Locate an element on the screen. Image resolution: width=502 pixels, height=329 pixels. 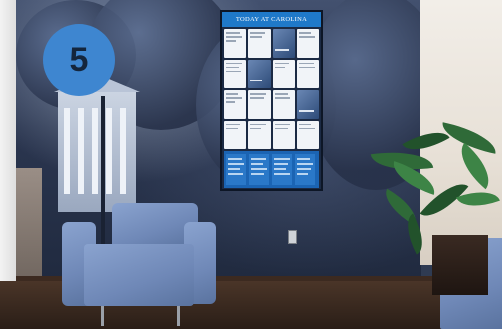
screen-header: TODAY AT CAROLINA is located at coordinates (271, 19).